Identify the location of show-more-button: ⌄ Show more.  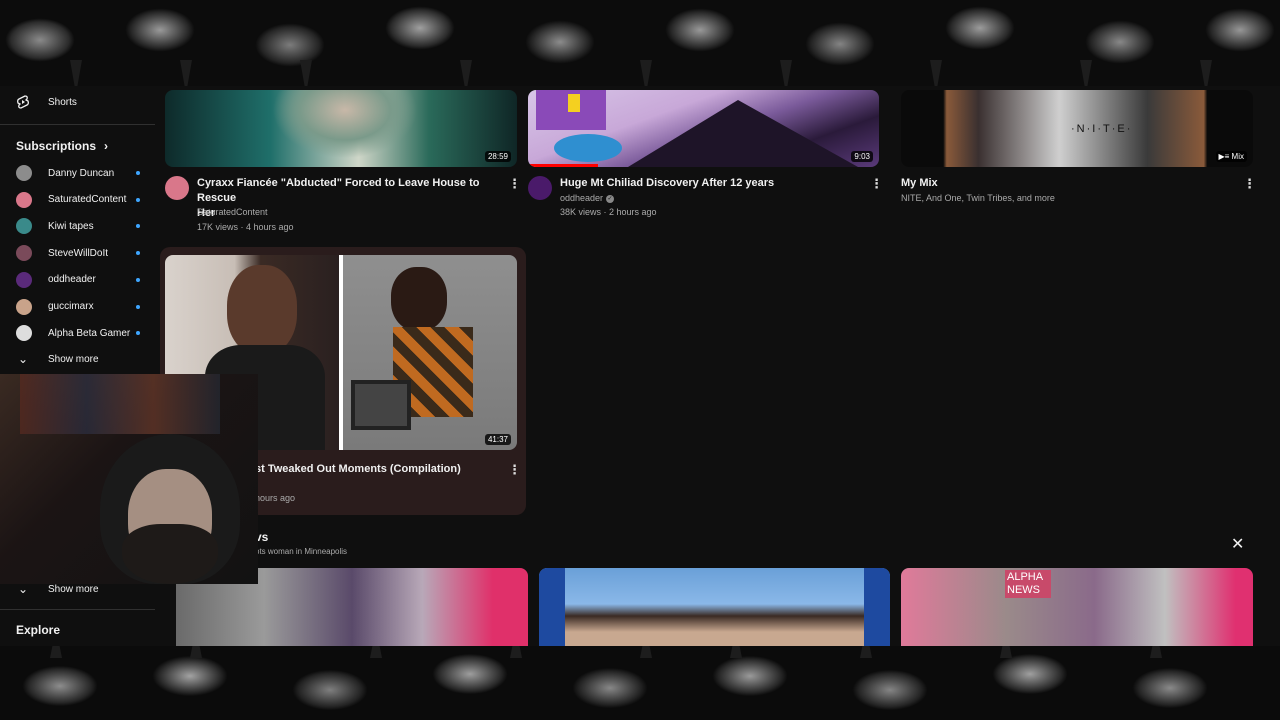
(57, 359).